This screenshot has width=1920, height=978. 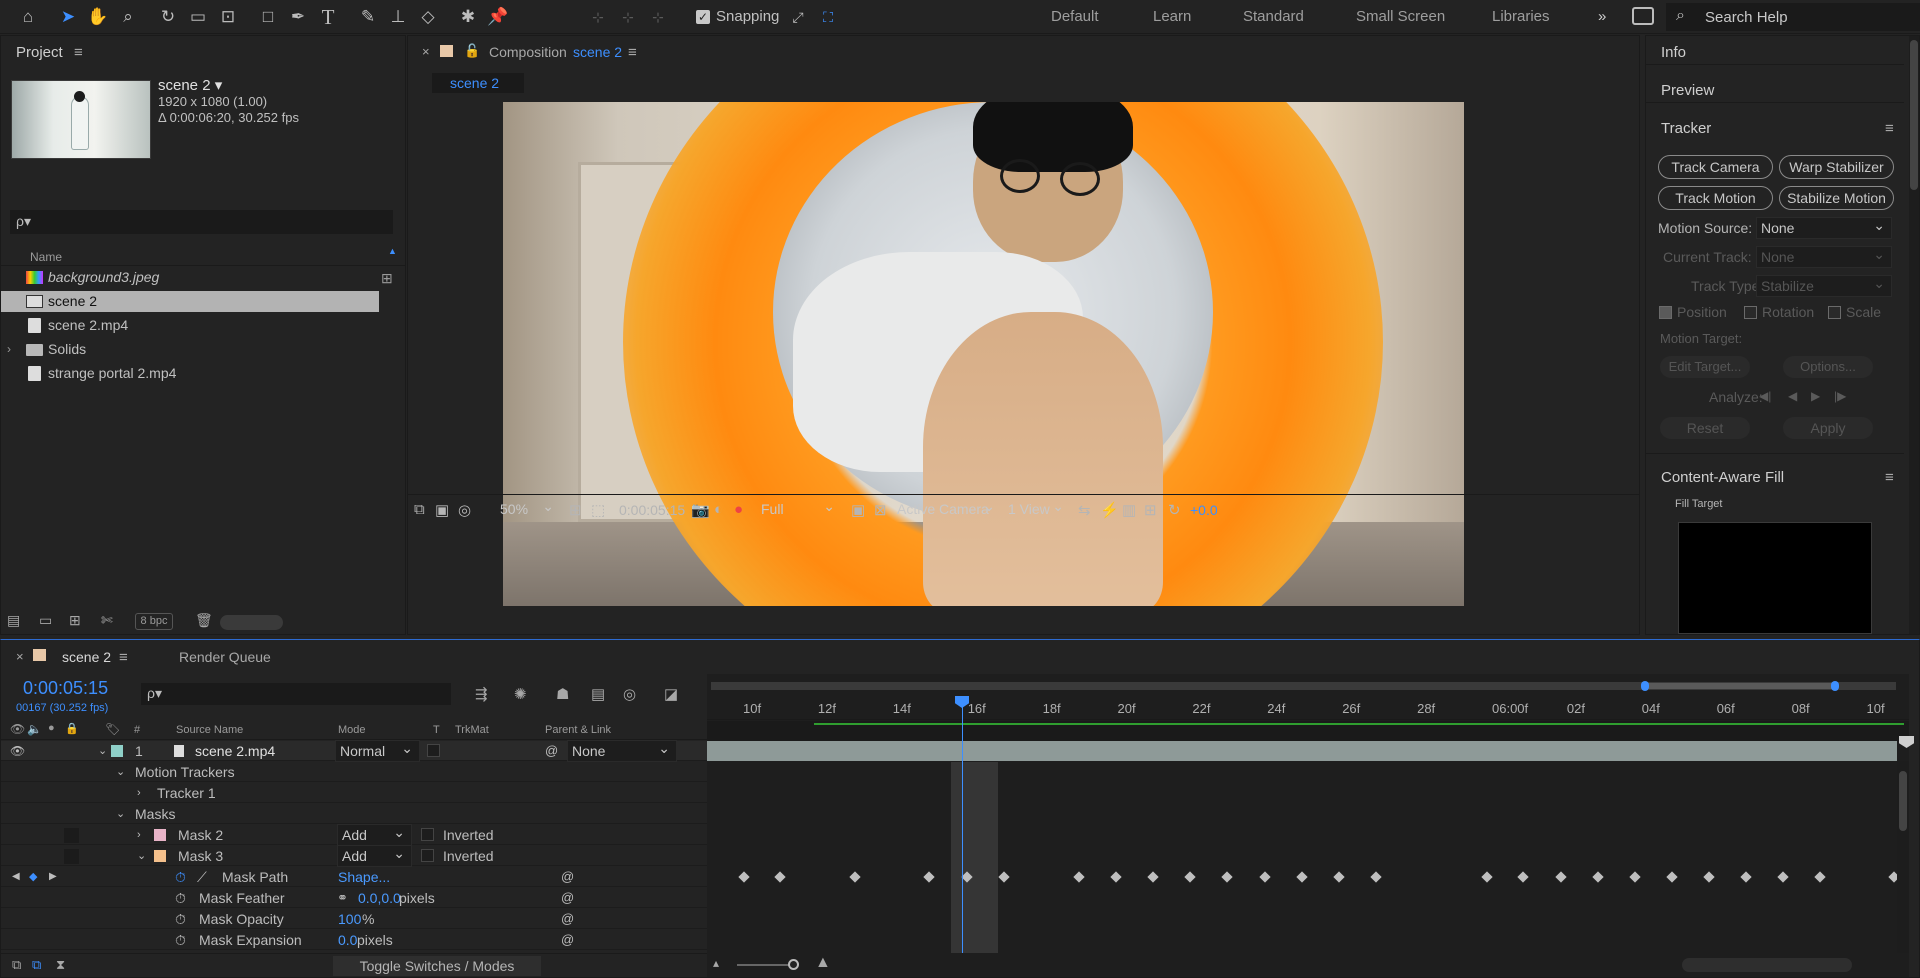 What do you see at coordinates (498, 17) in the screenshot?
I see `puppet-pin-tool-icon: 📌` at bounding box center [498, 17].